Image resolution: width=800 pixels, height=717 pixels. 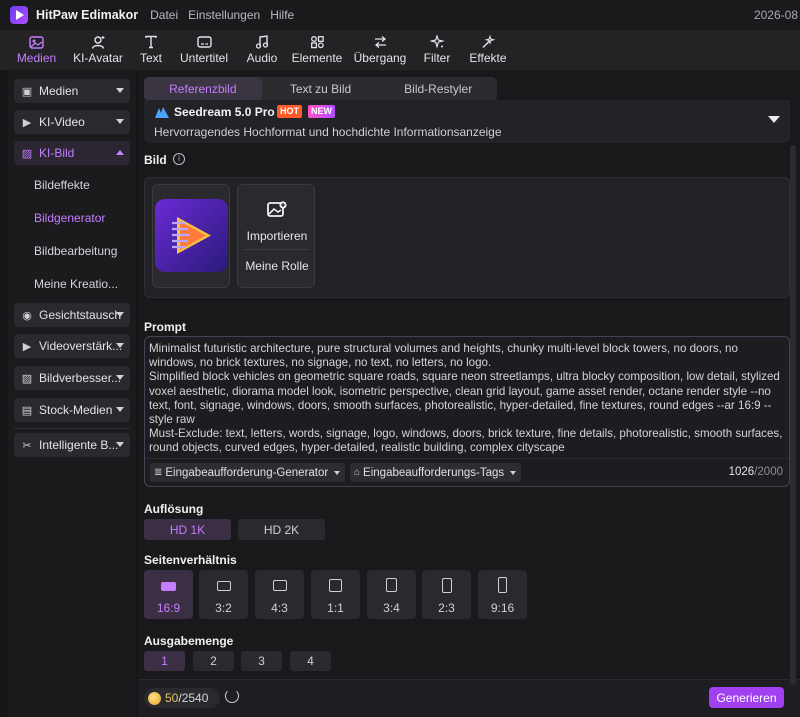 I want to click on resolution-label: Auflösung, so click(x=174, y=509).